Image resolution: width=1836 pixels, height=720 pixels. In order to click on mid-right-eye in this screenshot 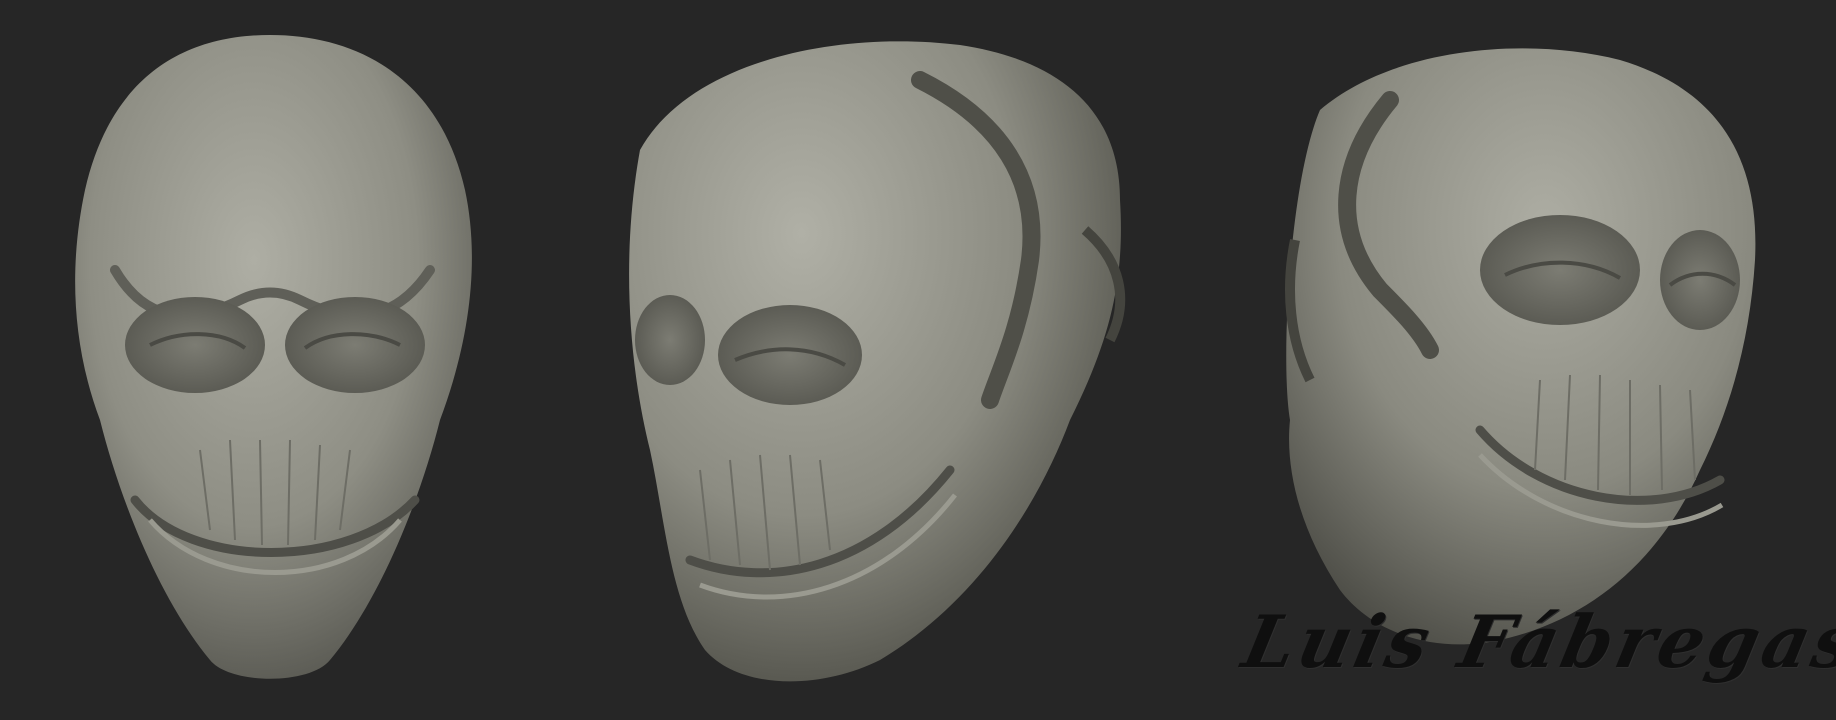, I will do `click(790, 355)`.